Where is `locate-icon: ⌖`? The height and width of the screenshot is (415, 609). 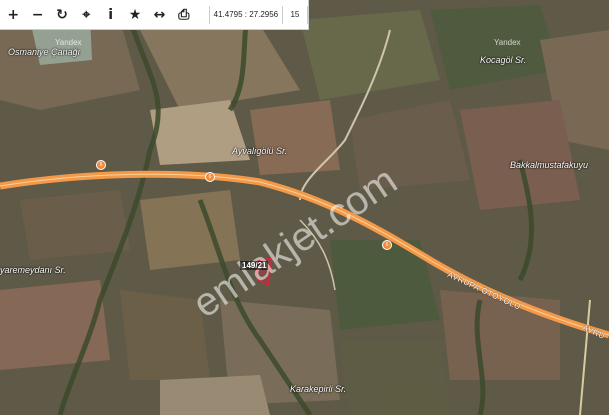
locate-icon: ⌖ is located at coordinates (86, 15).